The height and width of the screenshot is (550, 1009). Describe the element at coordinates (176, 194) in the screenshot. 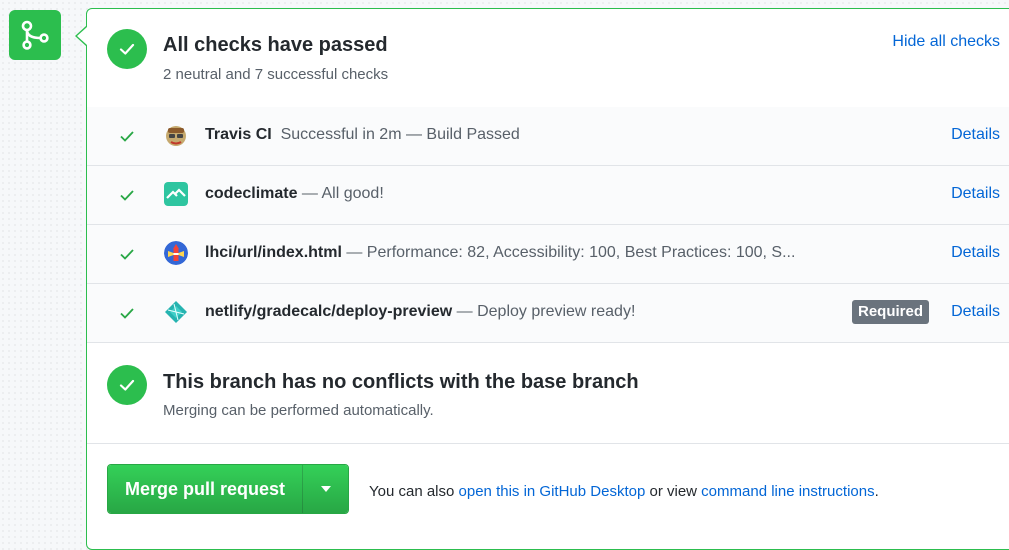

I see `codeclimate-icon` at that location.